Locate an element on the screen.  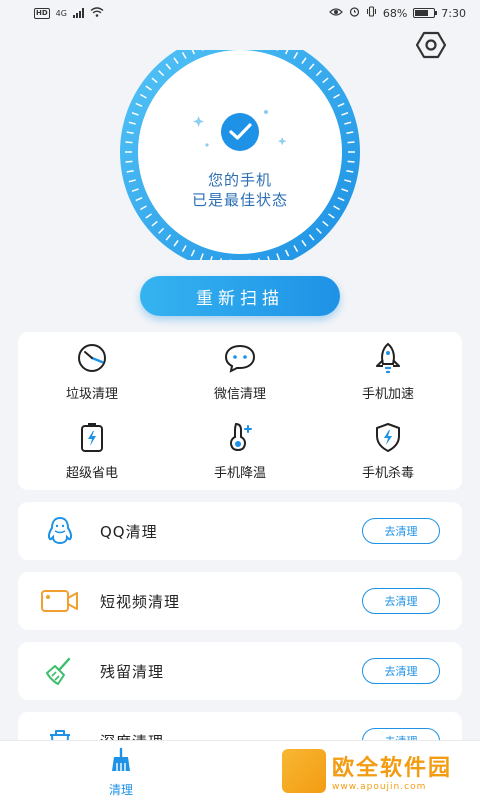
trash-sweep-icon is located at coordinates (92, 358).